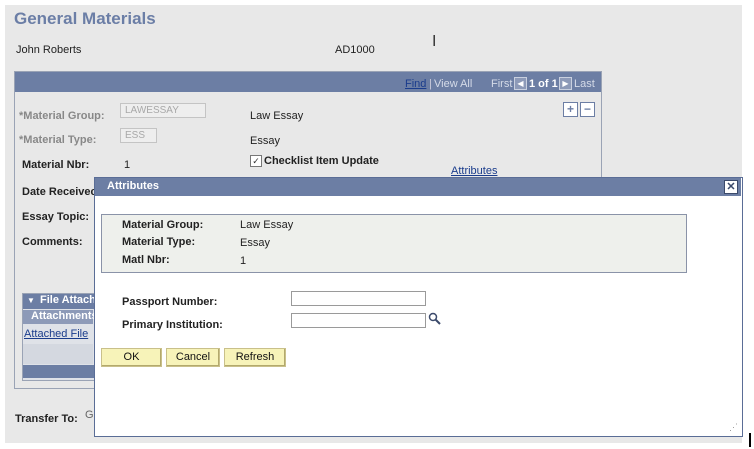 Image resolution: width=754 pixels, height=449 pixels. What do you see at coordinates (133, 186) in the screenshot?
I see `modal-title: Attributes` at bounding box center [133, 186].